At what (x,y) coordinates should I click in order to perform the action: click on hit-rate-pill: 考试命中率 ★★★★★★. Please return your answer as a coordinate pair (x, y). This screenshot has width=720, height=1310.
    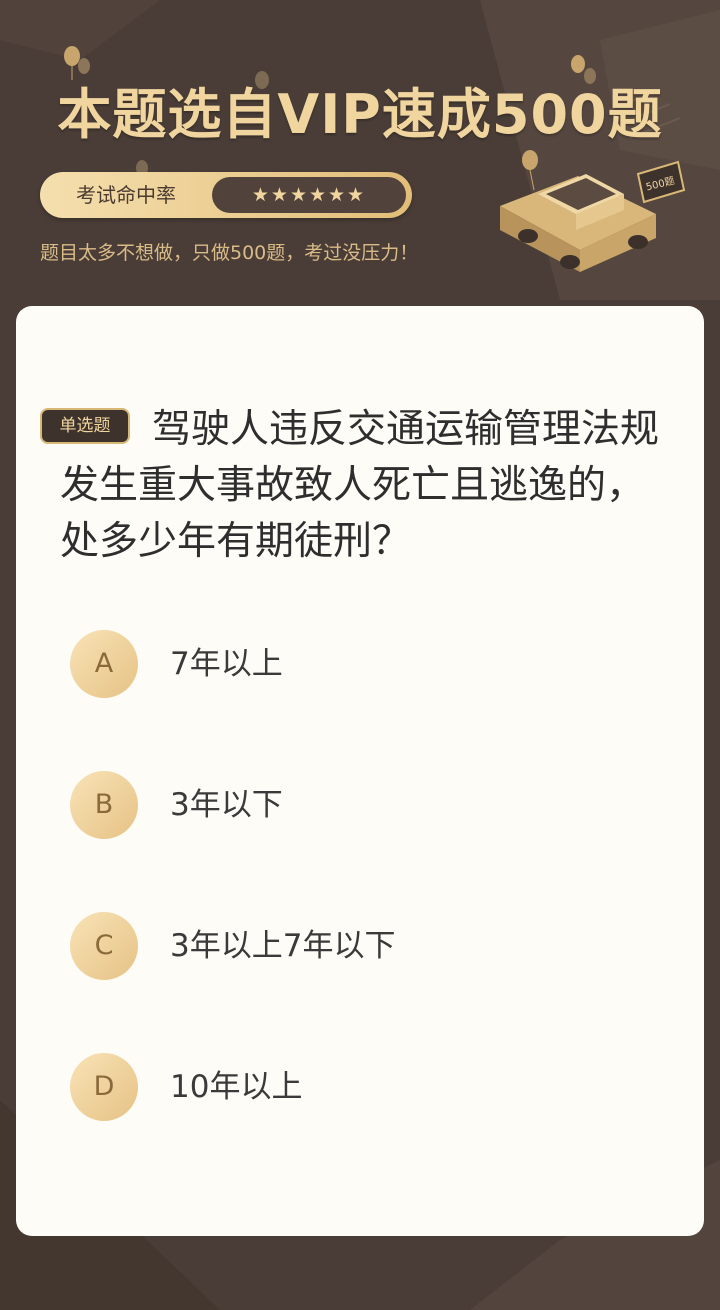
    Looking at the image, I should click on (226, 195).